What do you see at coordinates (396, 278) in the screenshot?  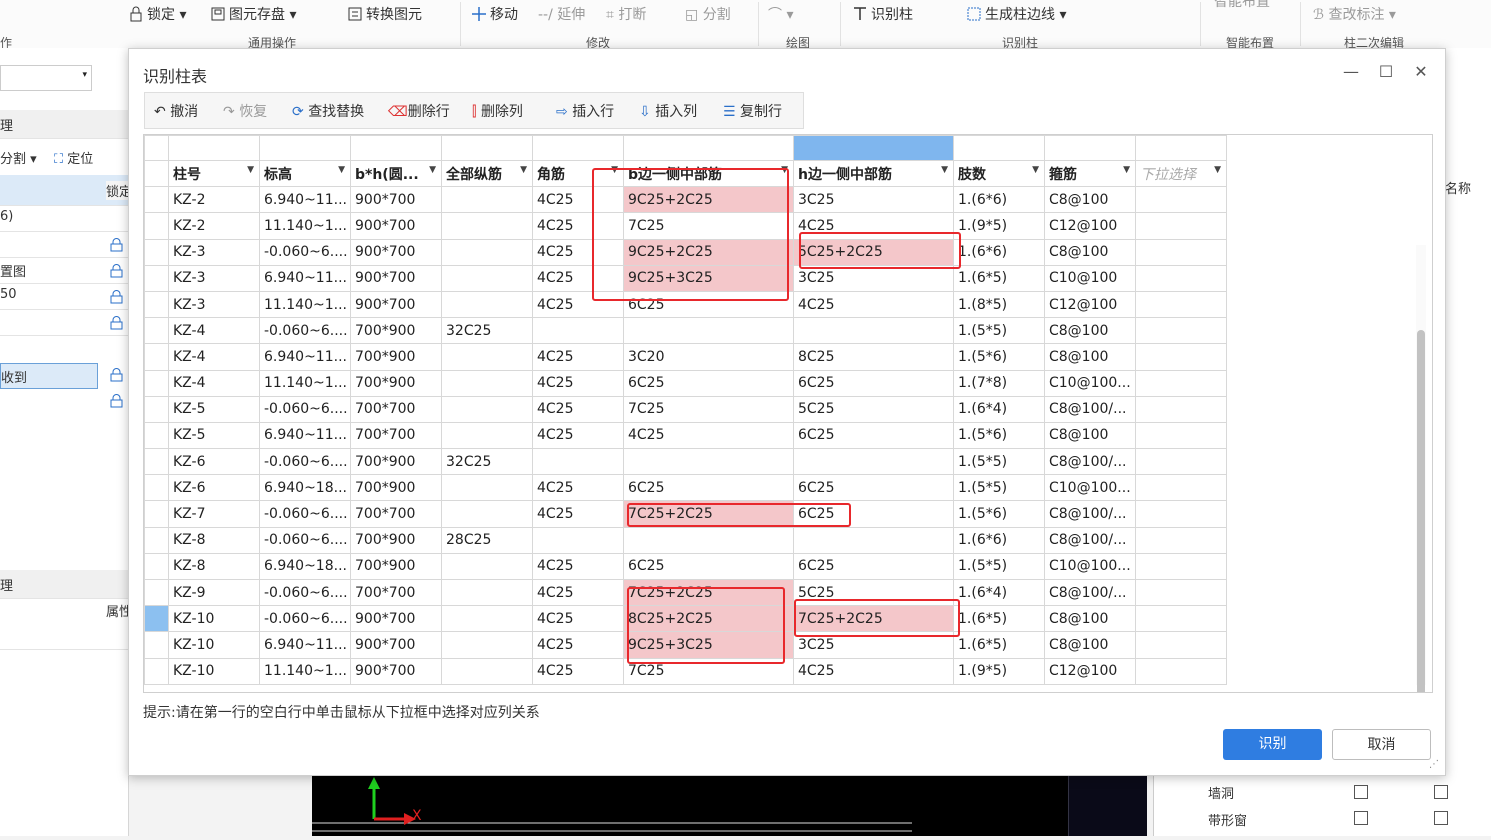 I see `table-cell: 900*700` at bounding box center [396, 278].